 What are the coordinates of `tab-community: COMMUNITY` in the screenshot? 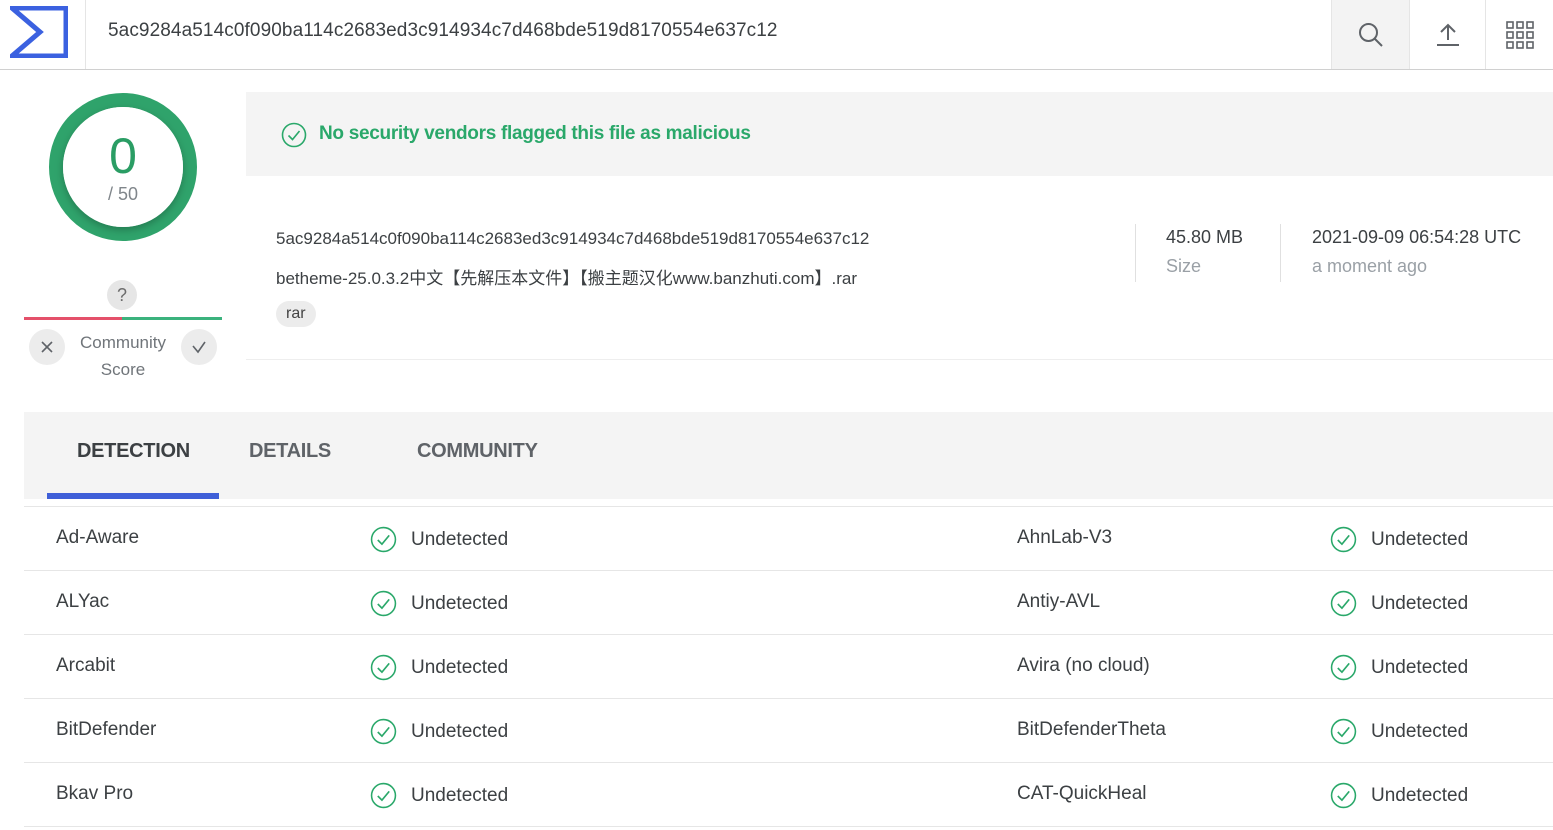 It's located at (477, 451).